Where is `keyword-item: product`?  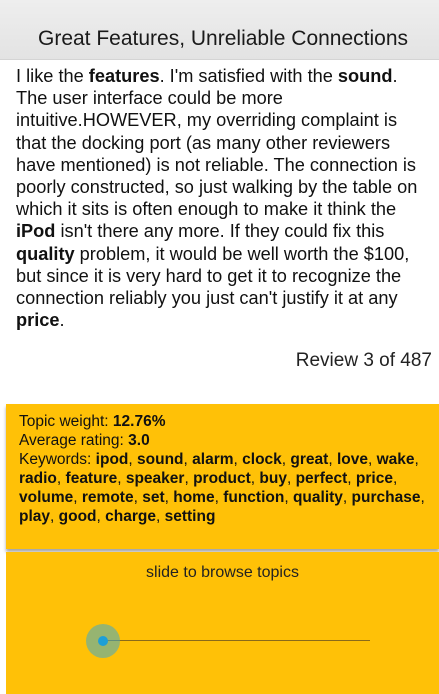
keyword-item: product is located at coordinates (222, 478).